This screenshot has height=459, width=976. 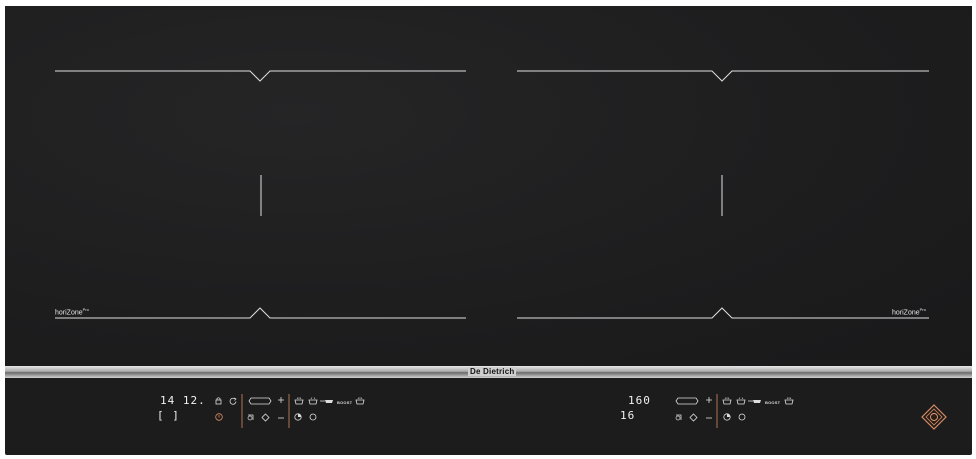 What do you see at coordinates (934, 417) in the screenshot?
I see `brand-emblem-icon` at bounding box center [934, 417].